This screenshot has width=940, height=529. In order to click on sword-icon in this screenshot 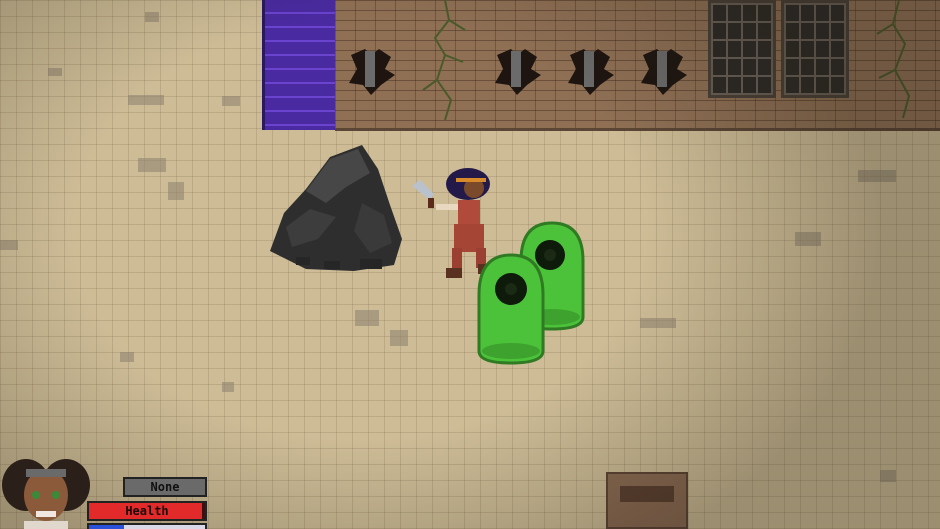, I will do `click(423, 190)`.